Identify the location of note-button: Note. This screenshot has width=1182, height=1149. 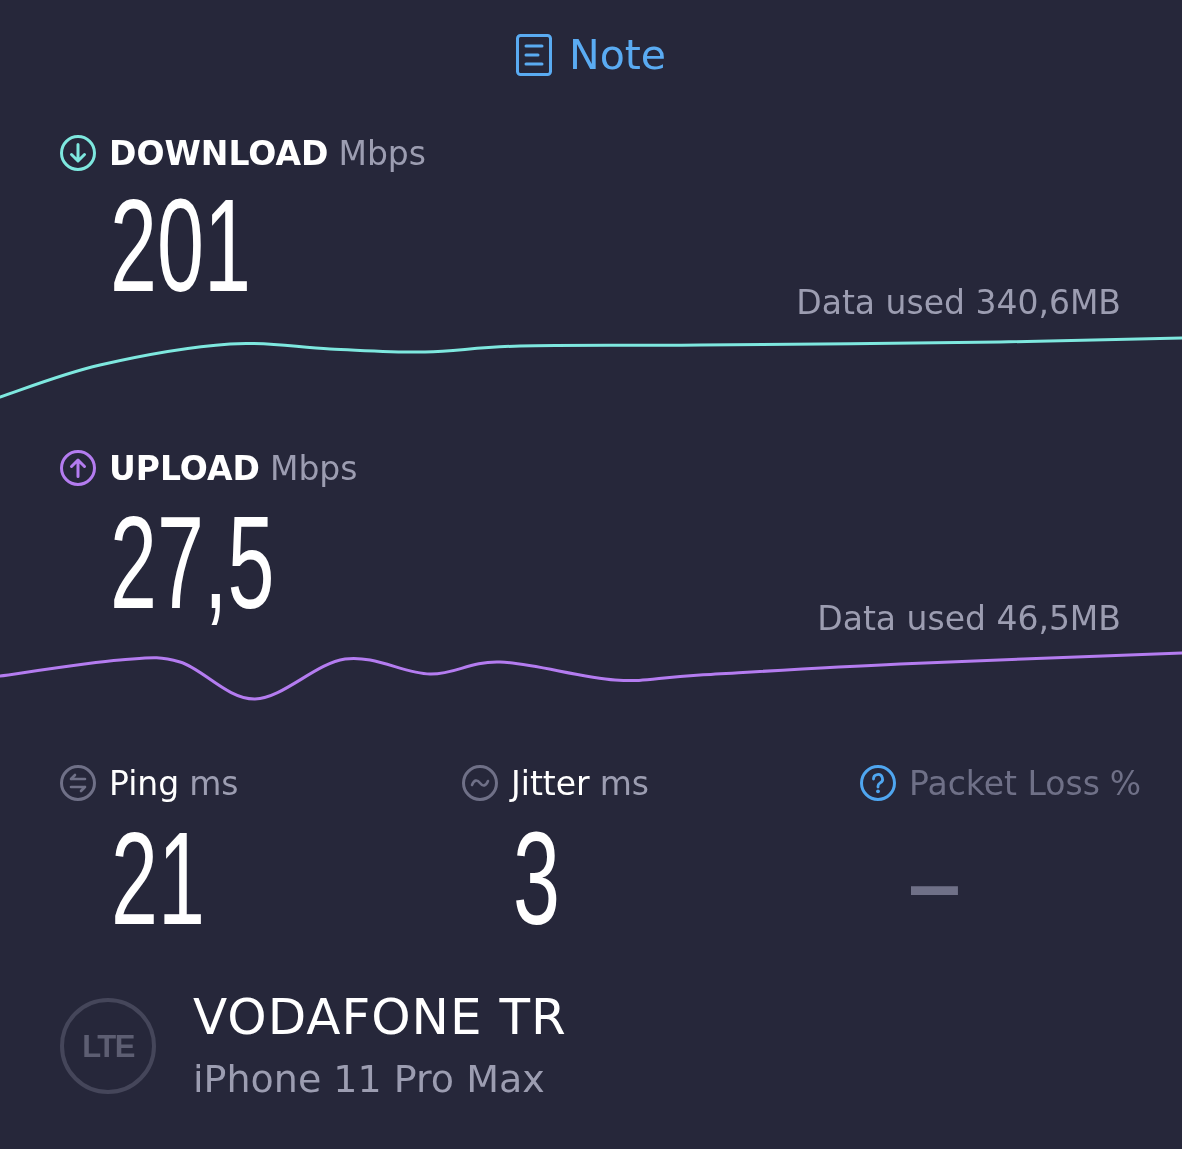
(591, 55).